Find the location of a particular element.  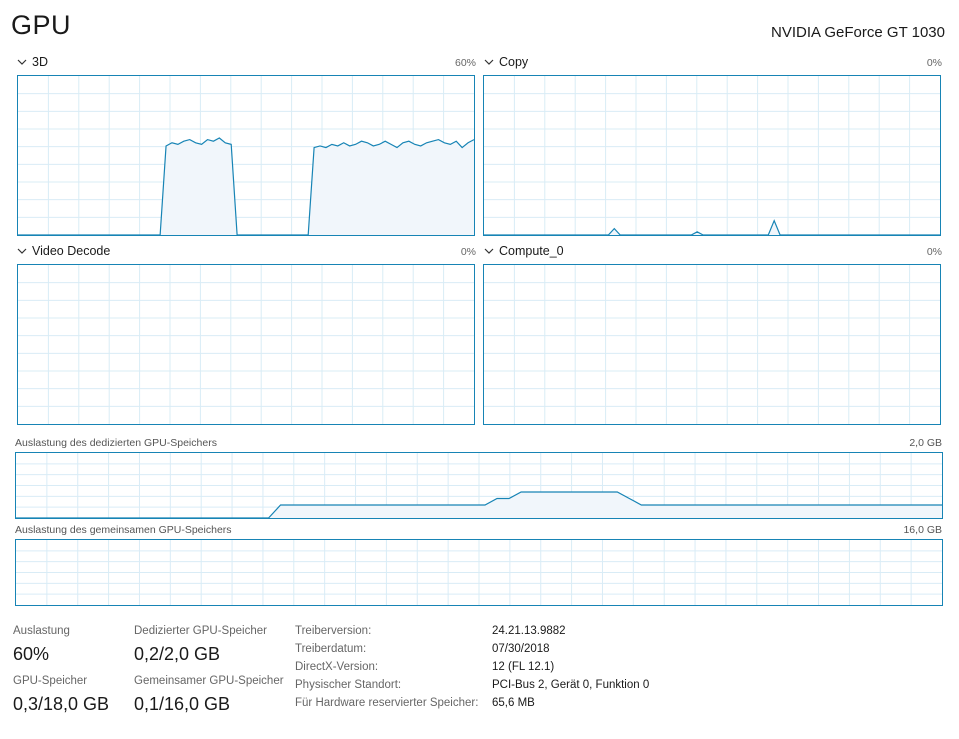

dedicated-memory-max: 2,0 GB is located at coordinates (925, 443).